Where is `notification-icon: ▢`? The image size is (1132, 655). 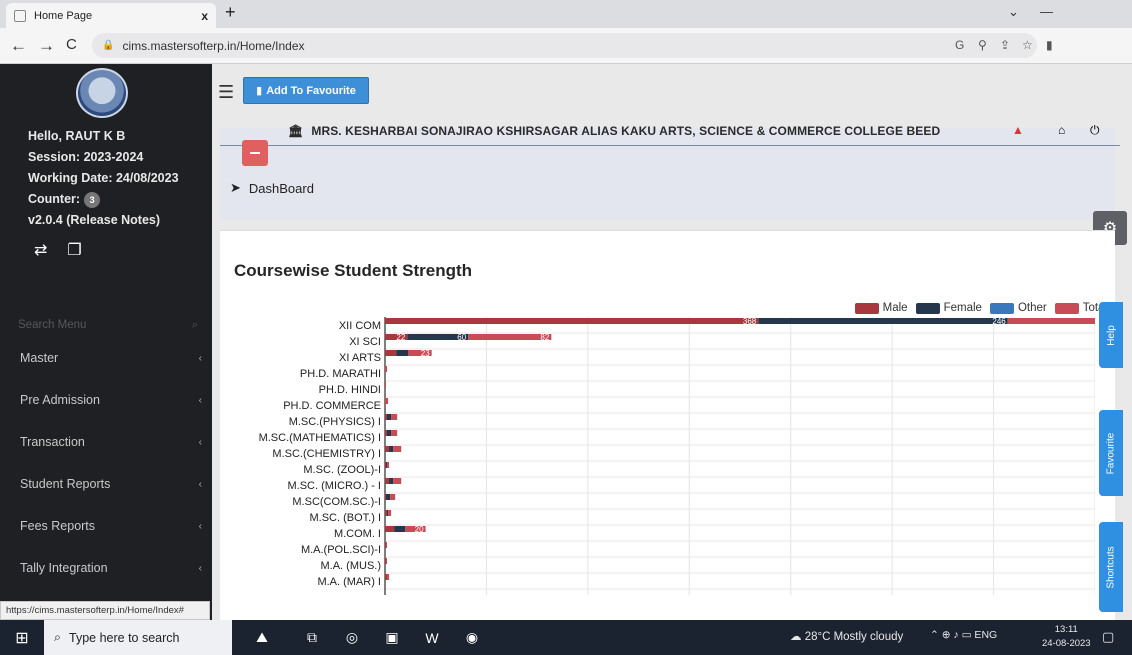 notification-icon: ▢ is located at coordinates (1108, 637).